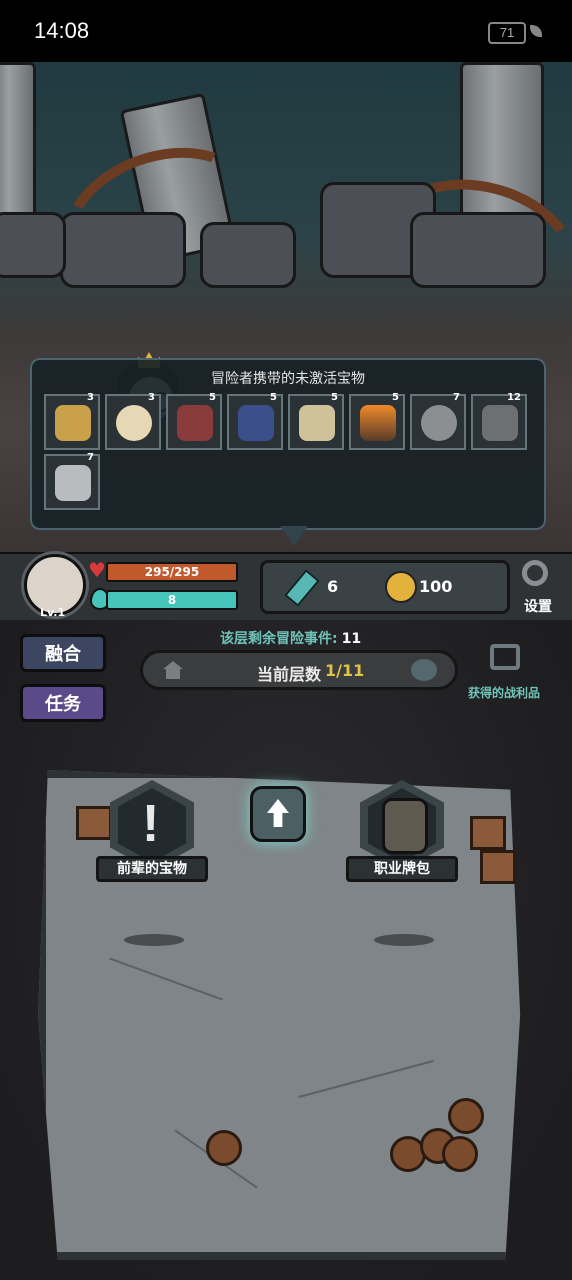 The width and height of the screenshot is (572, 1280). I want to click on inactive-treasure-panel: 冒险者携带的未激活宝物 3 3 5 5 5 5 7 12 7, so click(288, 444).